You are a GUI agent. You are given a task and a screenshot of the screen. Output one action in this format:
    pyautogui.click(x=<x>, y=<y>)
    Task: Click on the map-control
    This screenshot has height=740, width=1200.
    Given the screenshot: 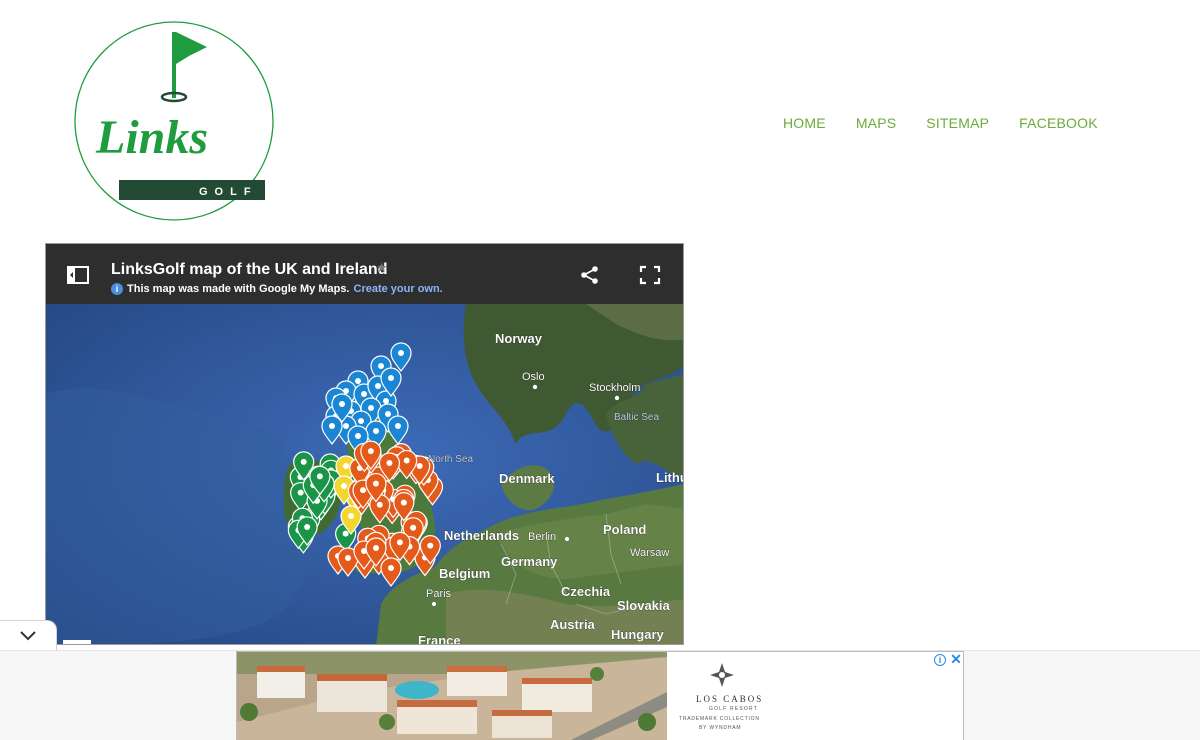 What is the action you would take?
    pyautogui.click(x=77, y=642)
    